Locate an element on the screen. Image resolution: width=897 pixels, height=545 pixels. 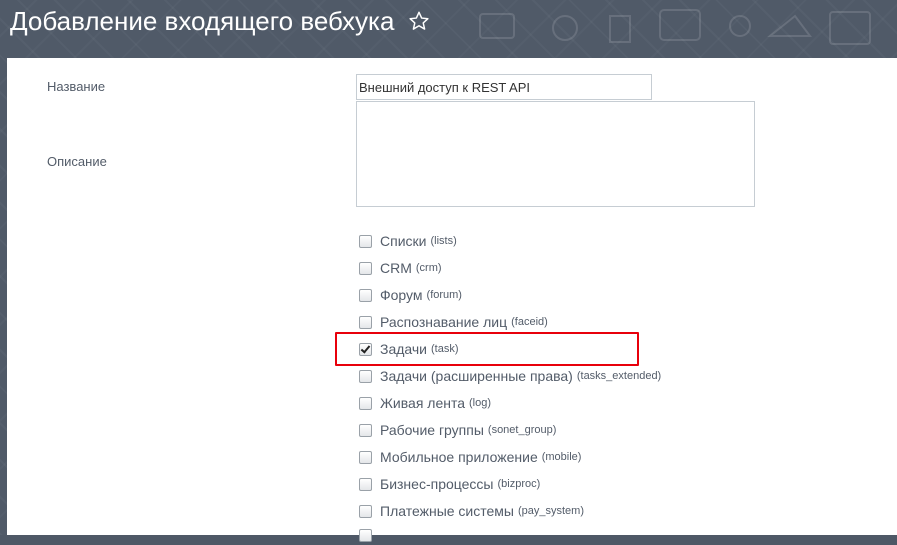
star-icon is located at coordinates (419, 21).